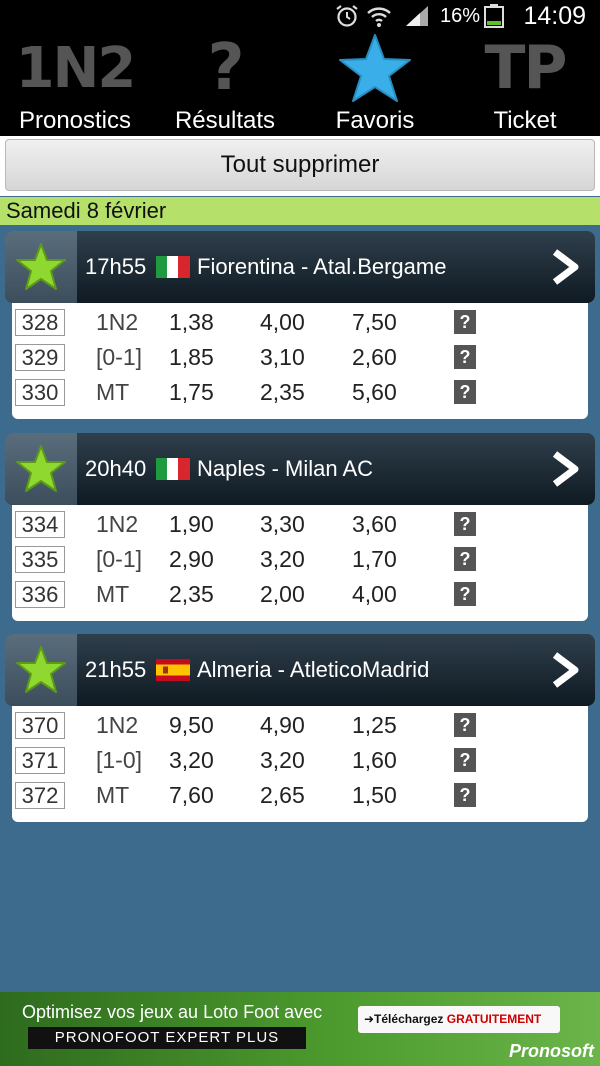  I want to click on tab-ticket: TP Ticket, so click(525, 84).